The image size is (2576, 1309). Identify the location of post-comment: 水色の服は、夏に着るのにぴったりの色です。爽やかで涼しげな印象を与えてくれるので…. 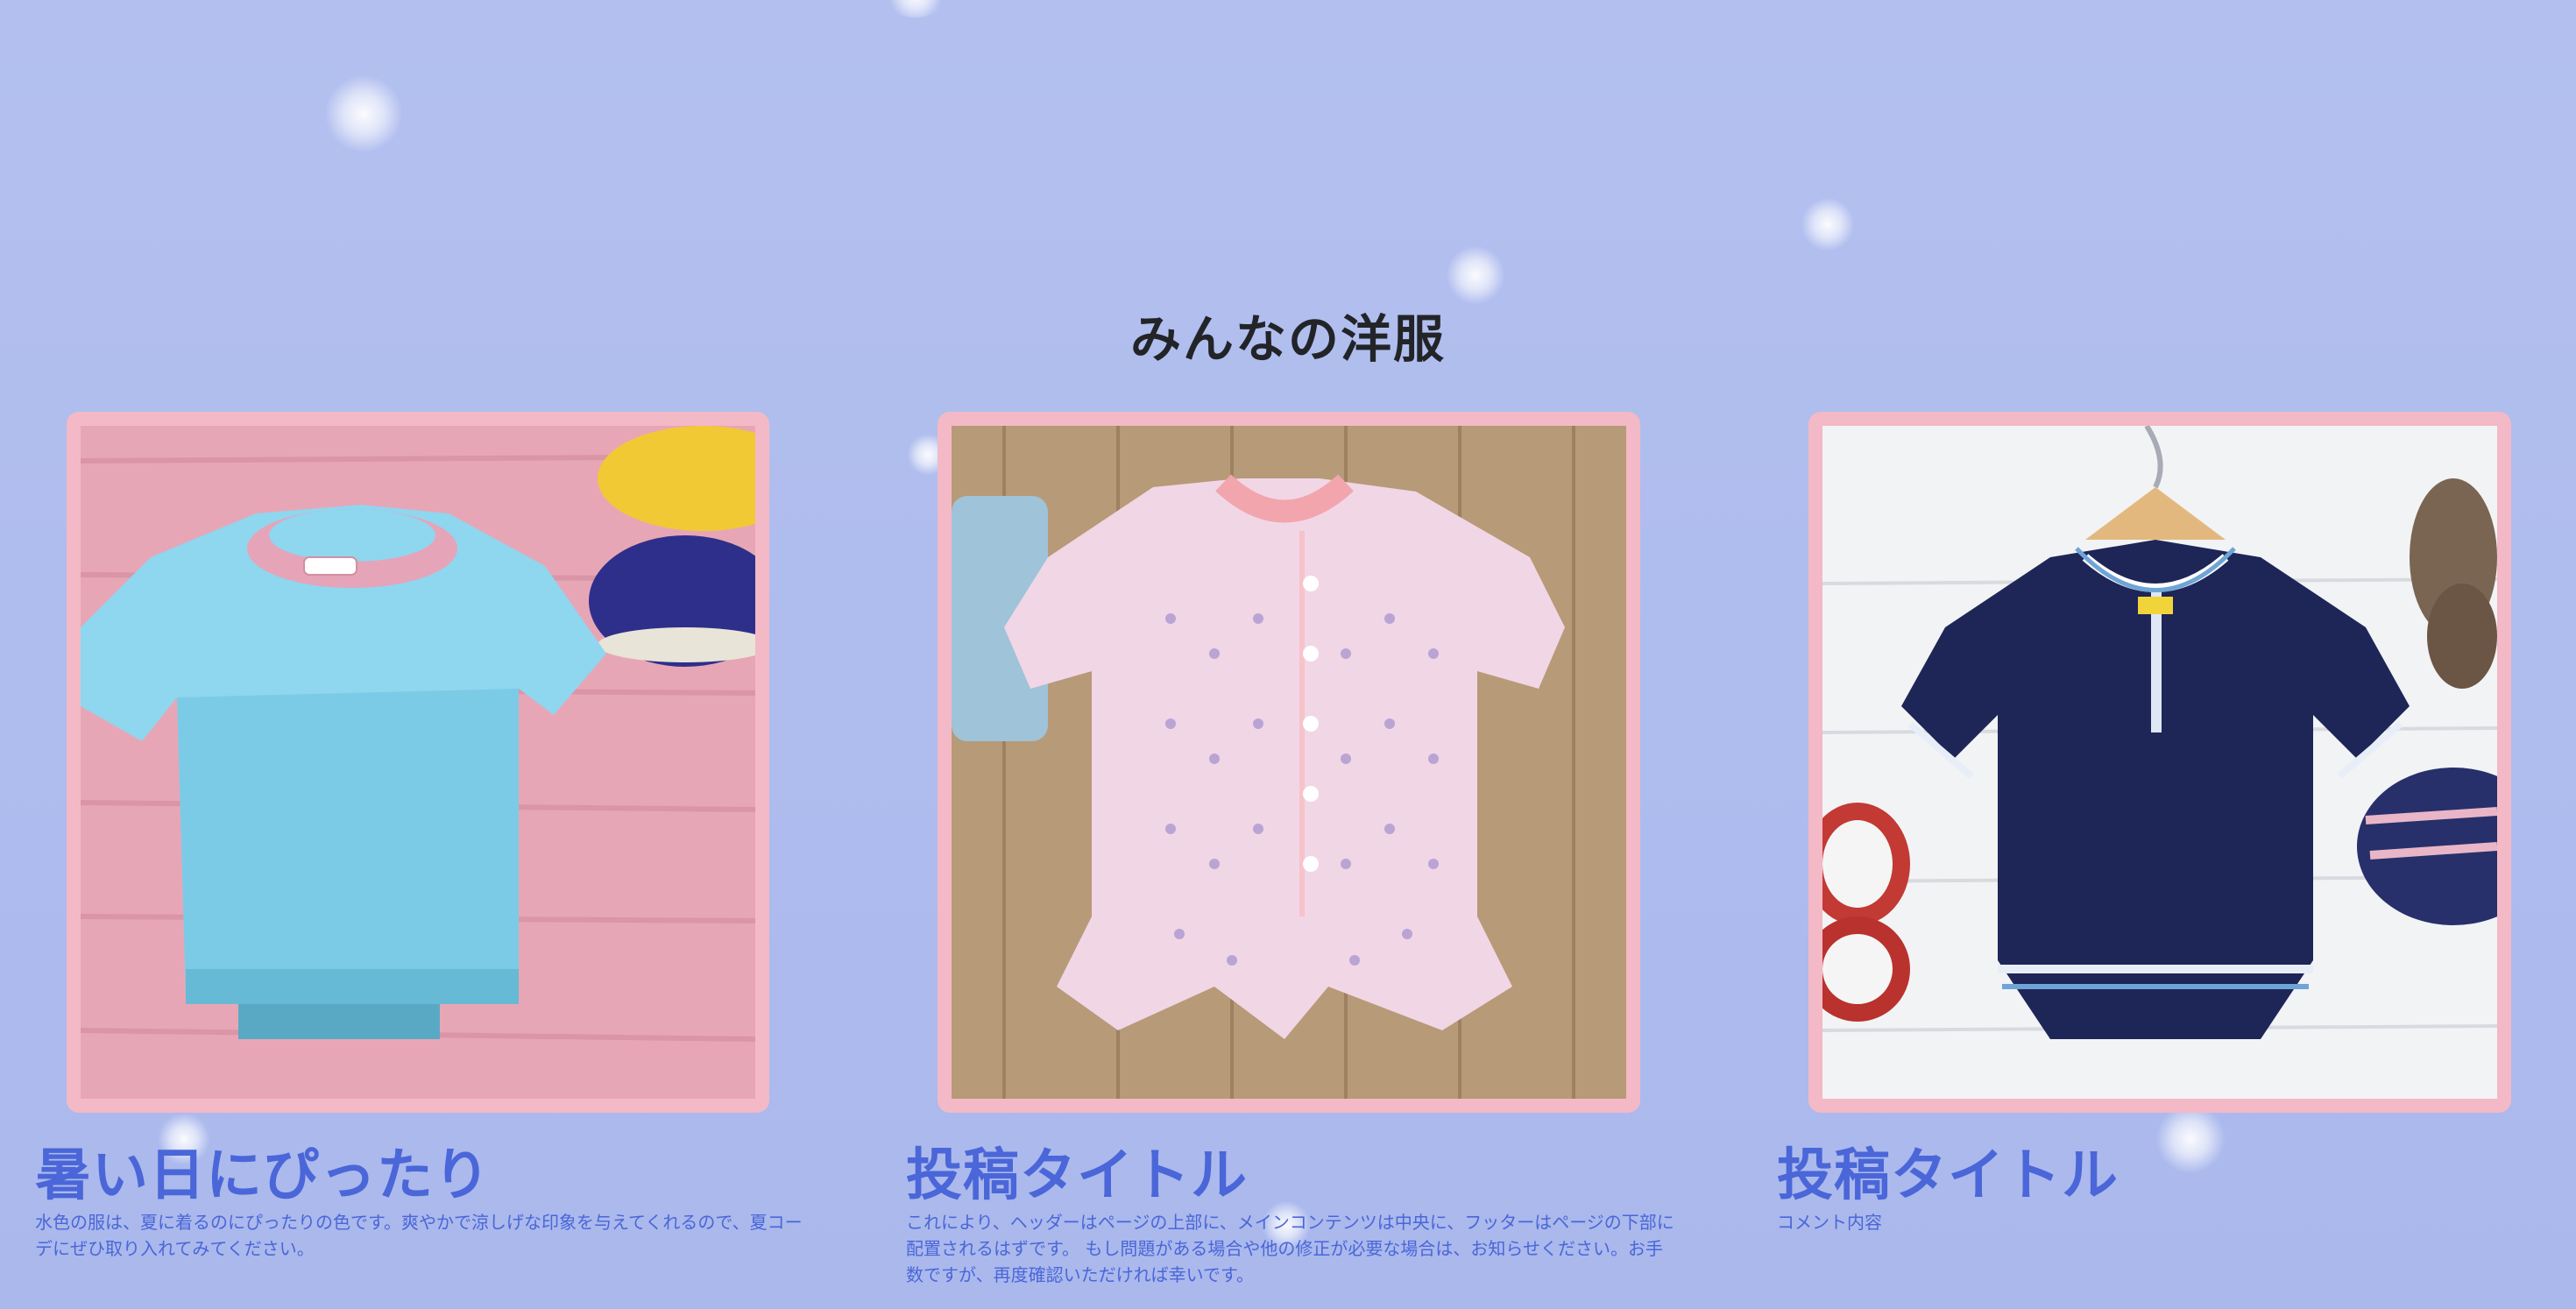
(419, 1235).